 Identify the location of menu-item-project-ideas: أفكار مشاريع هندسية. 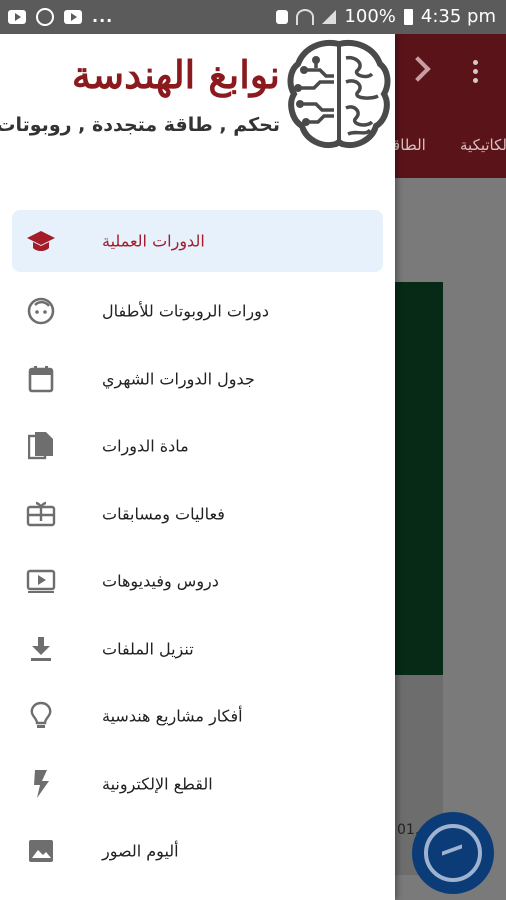
(197, 717).